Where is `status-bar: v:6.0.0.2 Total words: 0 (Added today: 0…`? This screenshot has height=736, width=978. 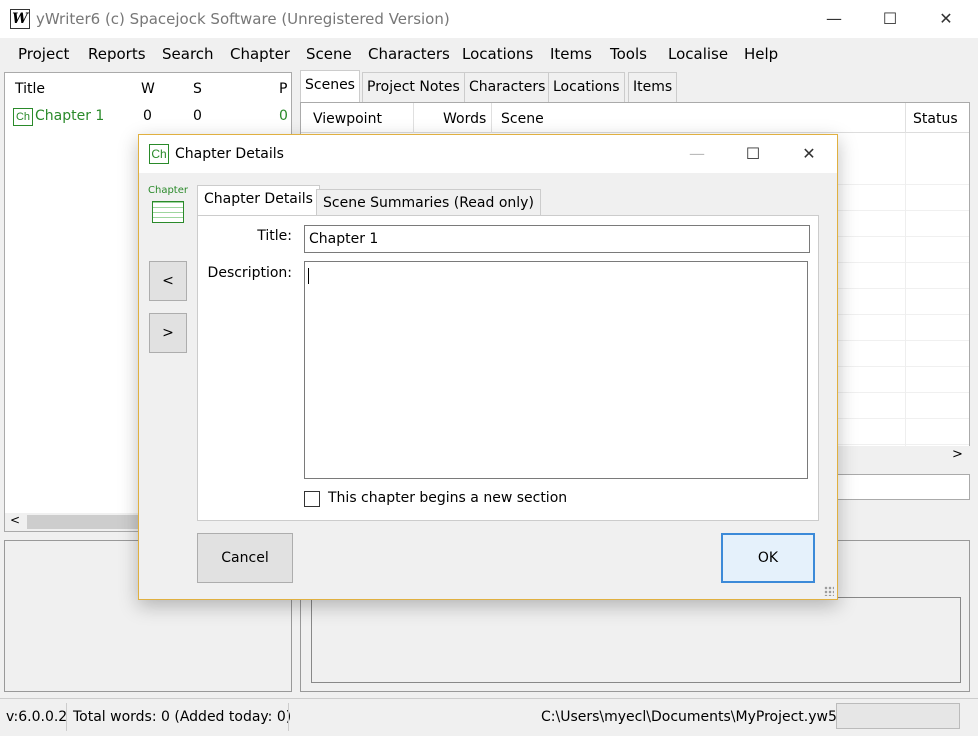
status-bar: v:6.0.0.2 Total words: 0 (Added today: 0… is located at coordinates (489, 717).